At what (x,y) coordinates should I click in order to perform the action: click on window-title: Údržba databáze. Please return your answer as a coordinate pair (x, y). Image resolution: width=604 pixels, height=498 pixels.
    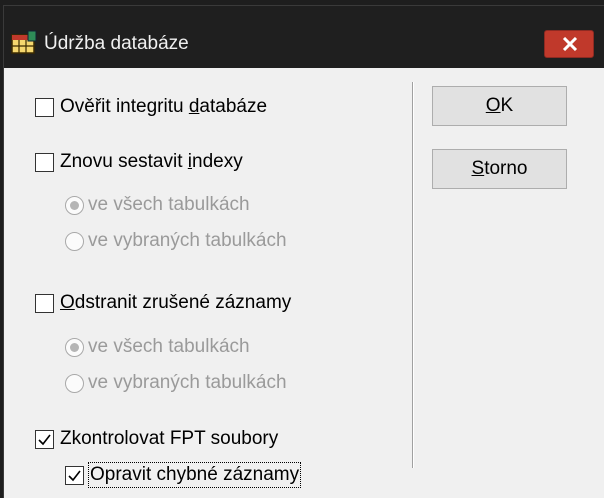
    Looking at the image, I should click on (116, 43).